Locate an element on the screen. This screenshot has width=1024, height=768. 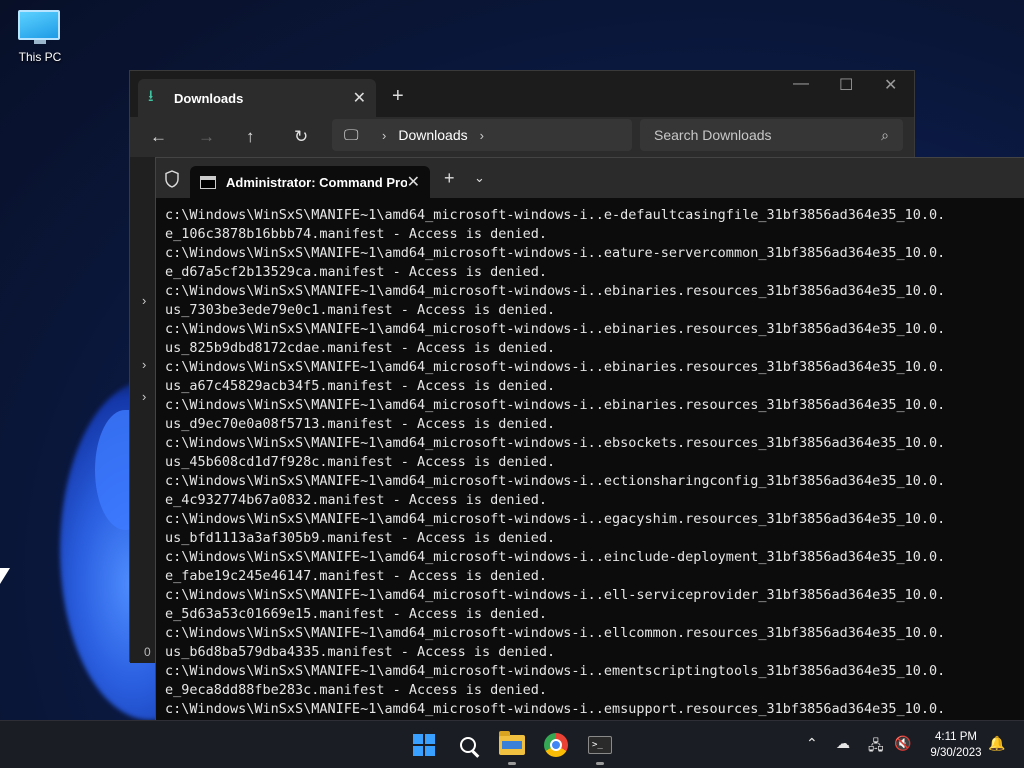
up-button: ↑ is located at coordinates (250, 137).